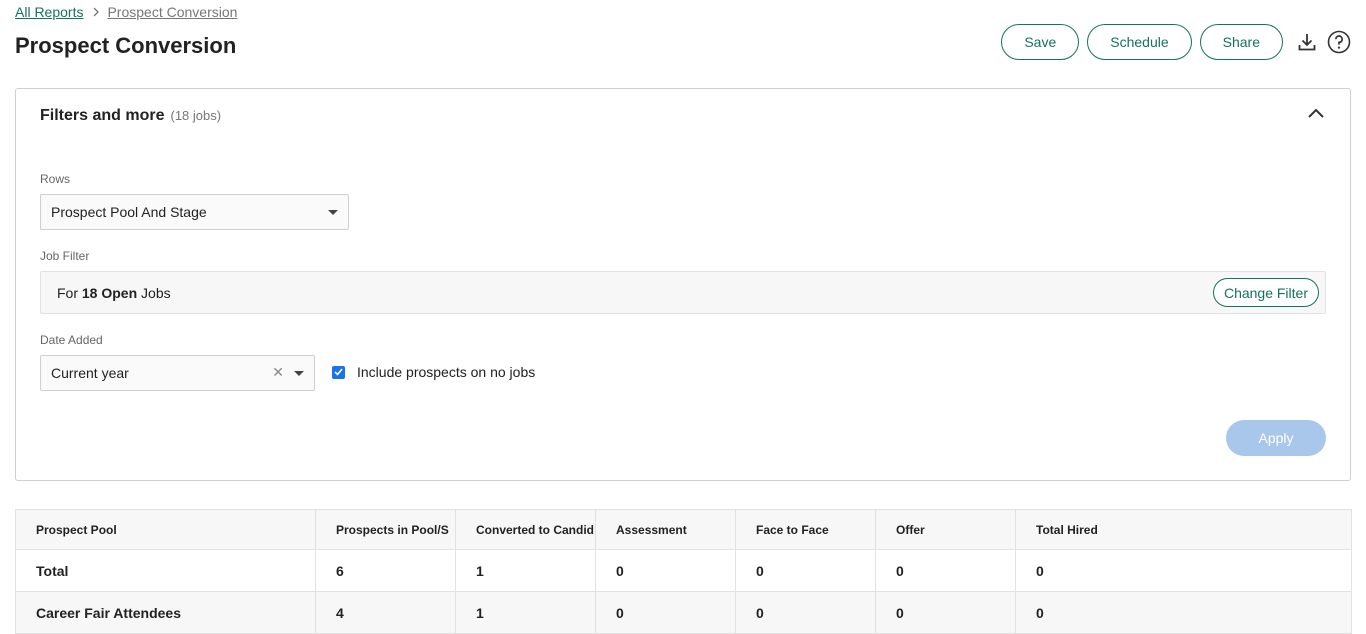 This screenshot has width=1366, height=634. Describe the element at coordinates (67, 292) in the screenshot. I see `job-filter-prefix: For` at that location.